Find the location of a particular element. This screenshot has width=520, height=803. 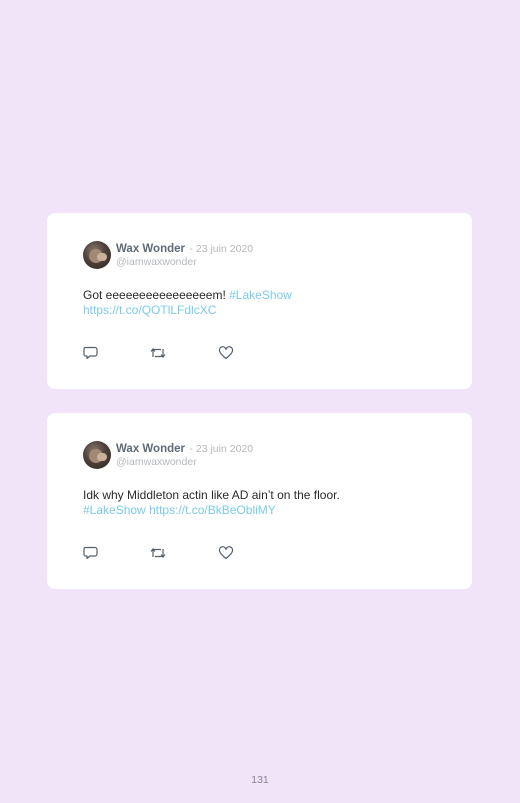

page-number: 131 is located at coordinates (260, 780).